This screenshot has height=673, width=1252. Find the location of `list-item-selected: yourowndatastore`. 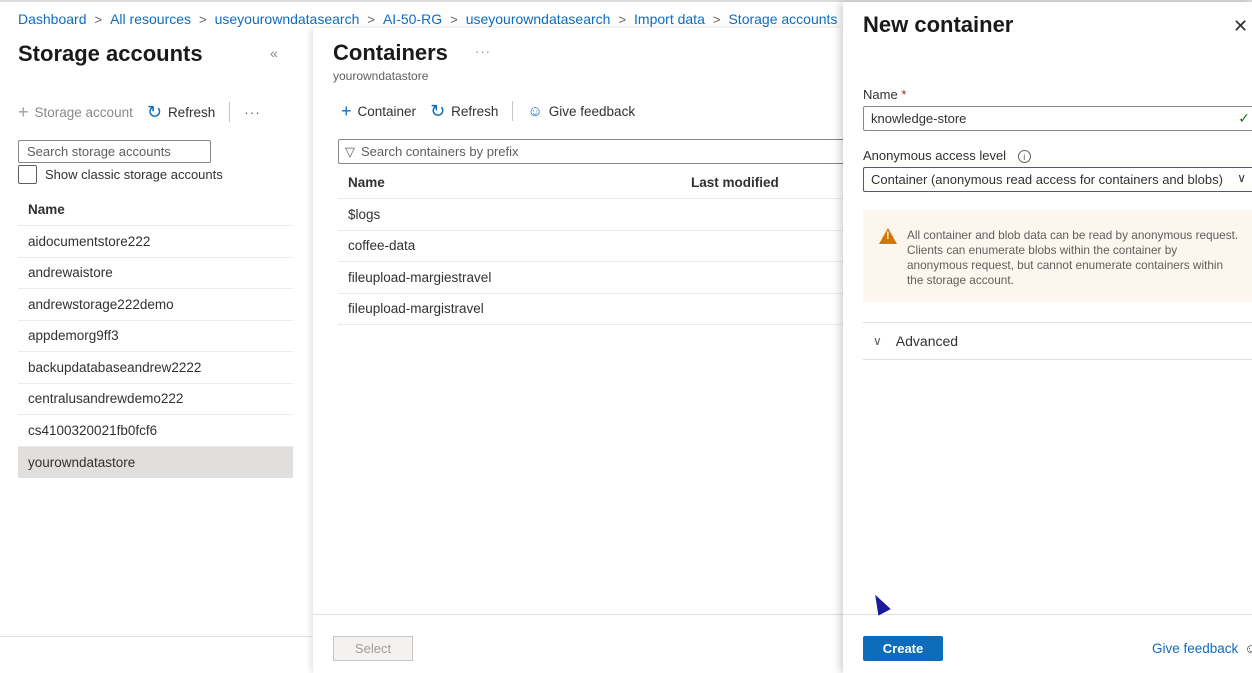

list-item-selected: yourowndatastore is located at coordinates (155, 462).